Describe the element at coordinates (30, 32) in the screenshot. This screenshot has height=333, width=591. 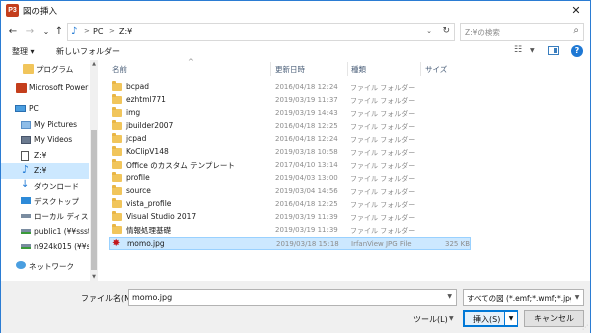
I see `forward-arrow-icon: →` at that location.